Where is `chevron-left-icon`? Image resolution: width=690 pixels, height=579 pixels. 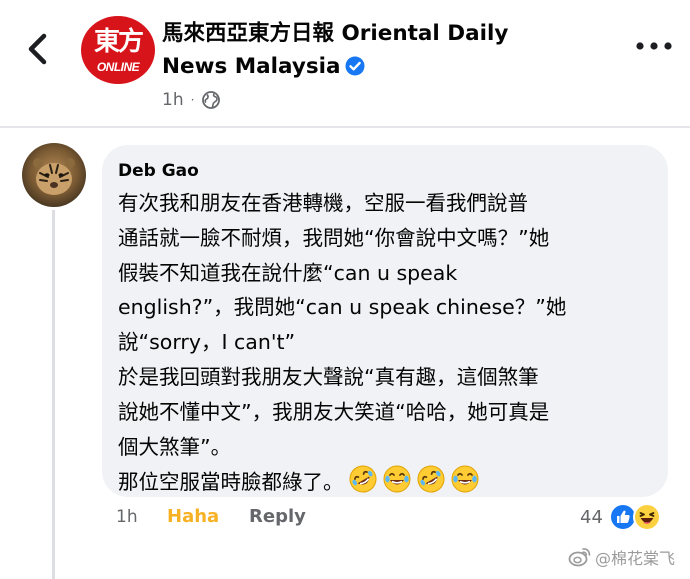 chevron-left-icon is located at coordinates (37, 49).